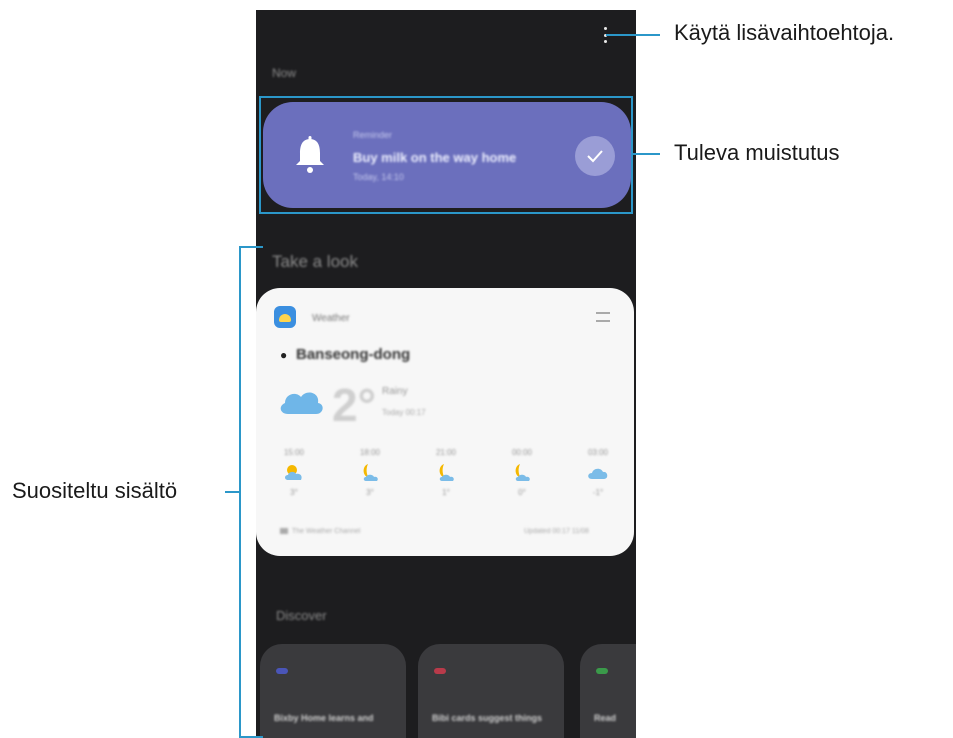  What do you see at coordinates (522, 452) in the screenshot?
I see `forecast-time: 00:00` at bounding box center [522, 452].